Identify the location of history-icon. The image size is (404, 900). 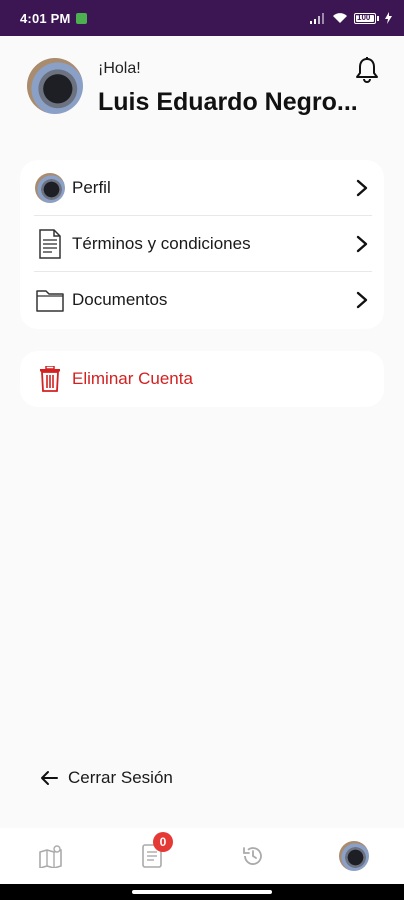
(252, 856).